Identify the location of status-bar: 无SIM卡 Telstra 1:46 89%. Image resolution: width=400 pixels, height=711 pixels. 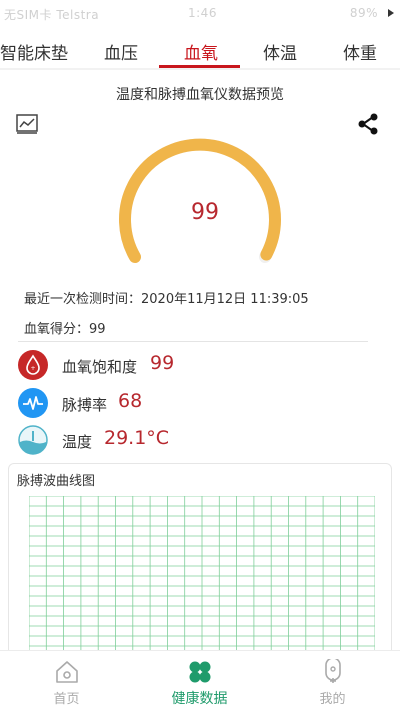
(200, 17).